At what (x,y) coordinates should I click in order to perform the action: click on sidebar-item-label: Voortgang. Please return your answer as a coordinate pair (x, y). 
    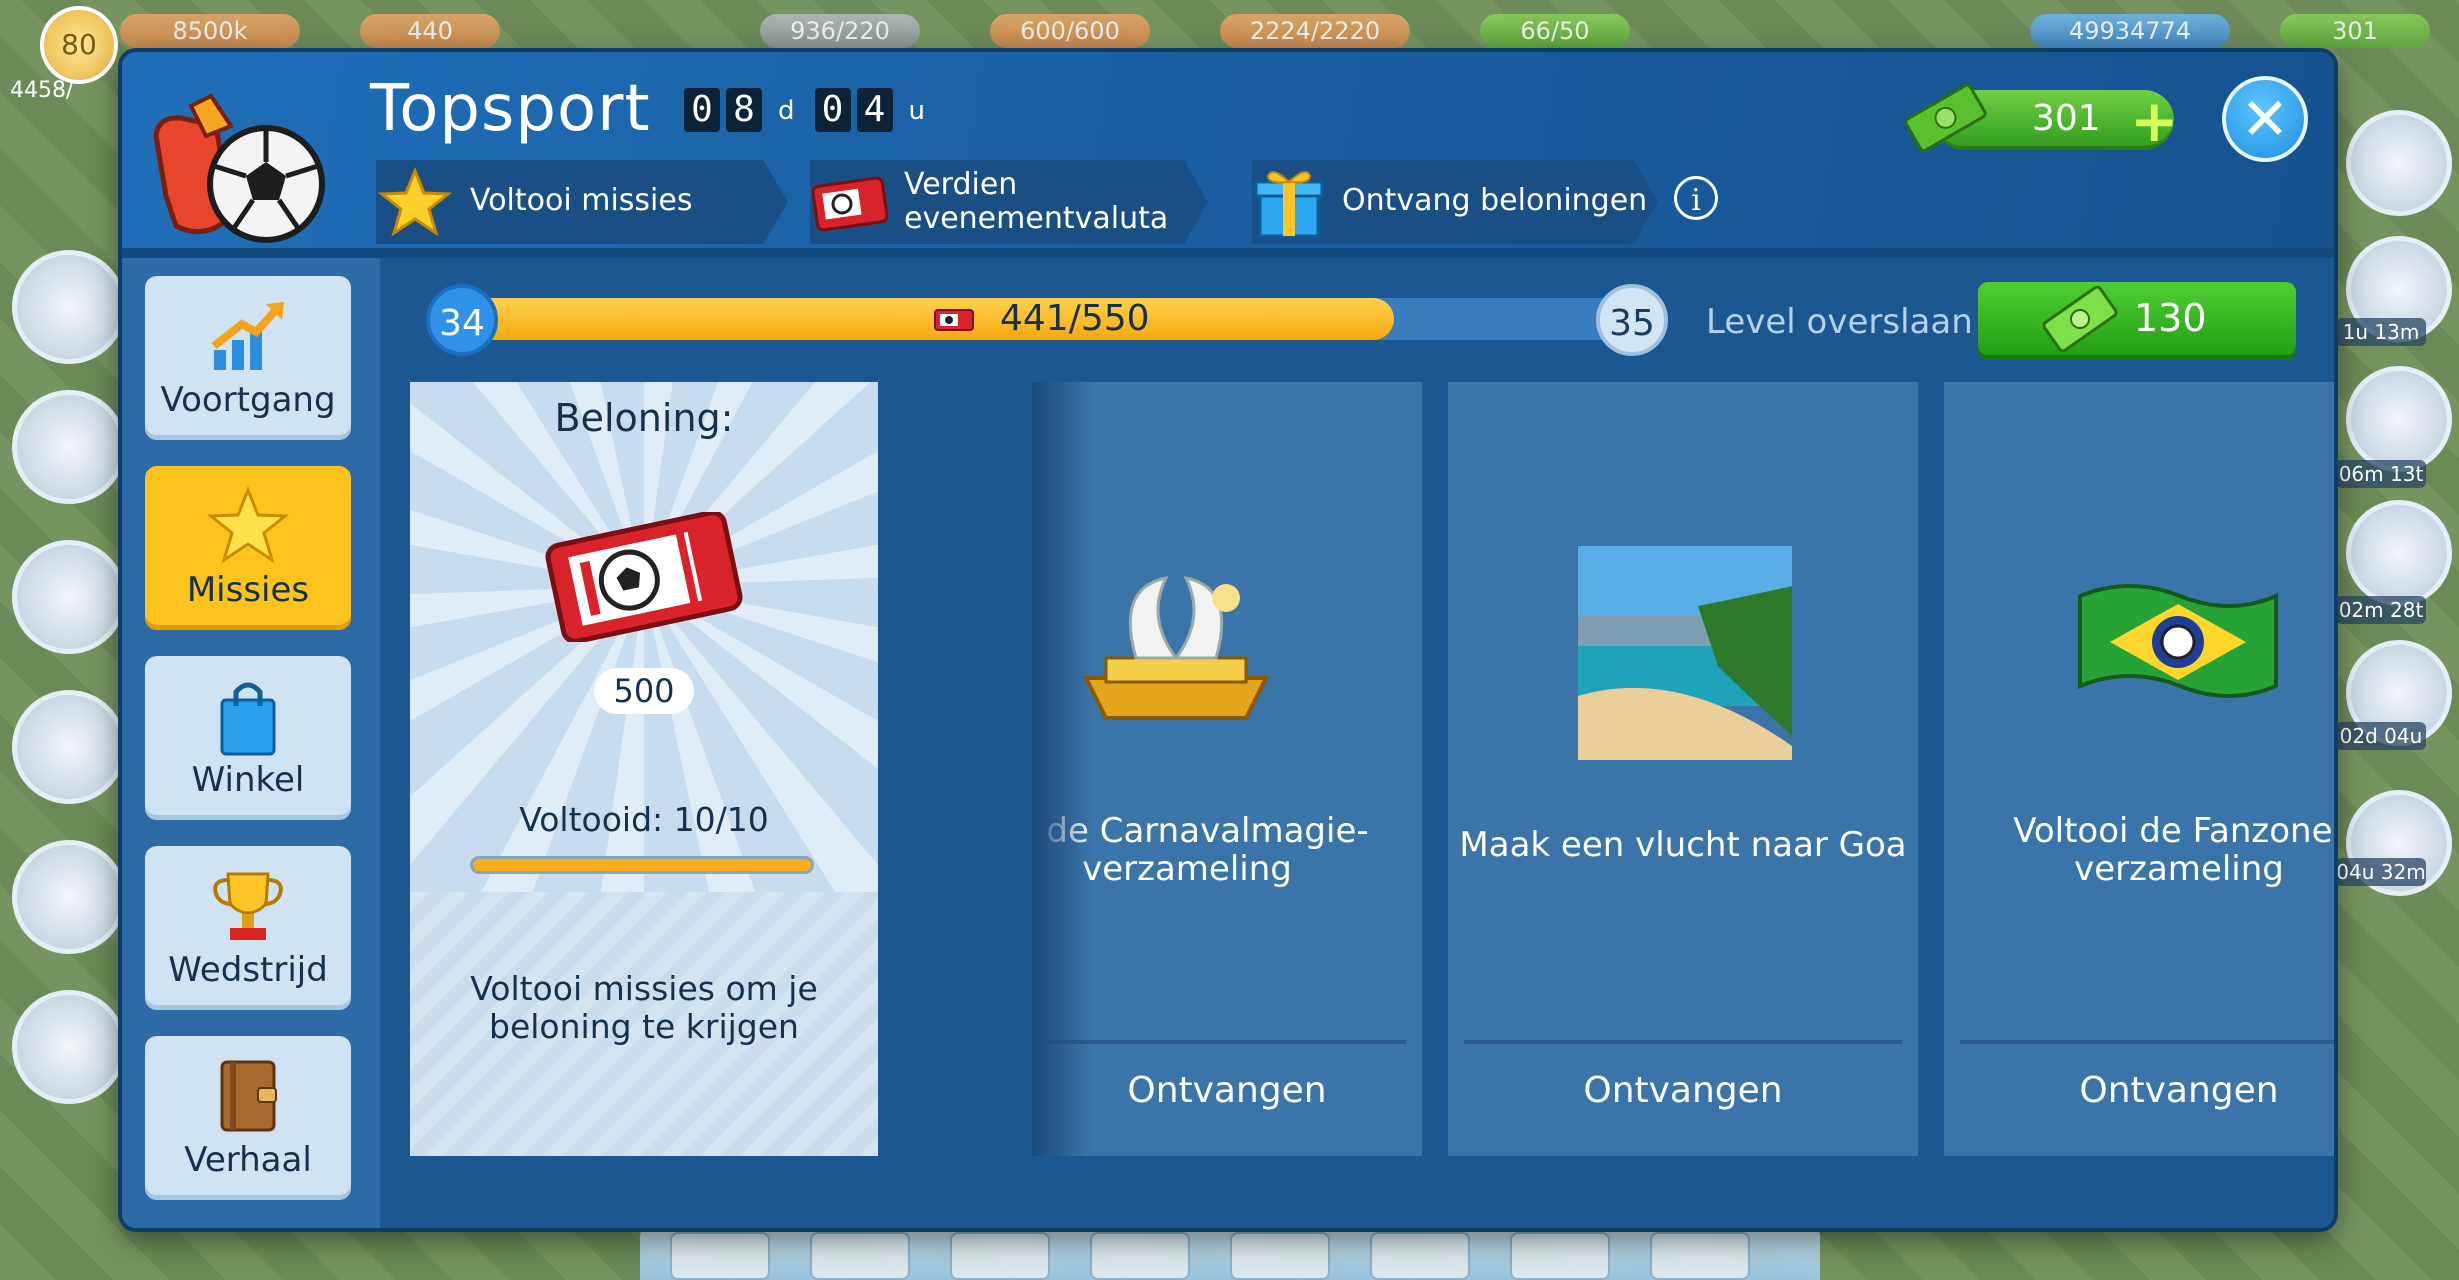
    Looking at the image, I should click on (248, 400).